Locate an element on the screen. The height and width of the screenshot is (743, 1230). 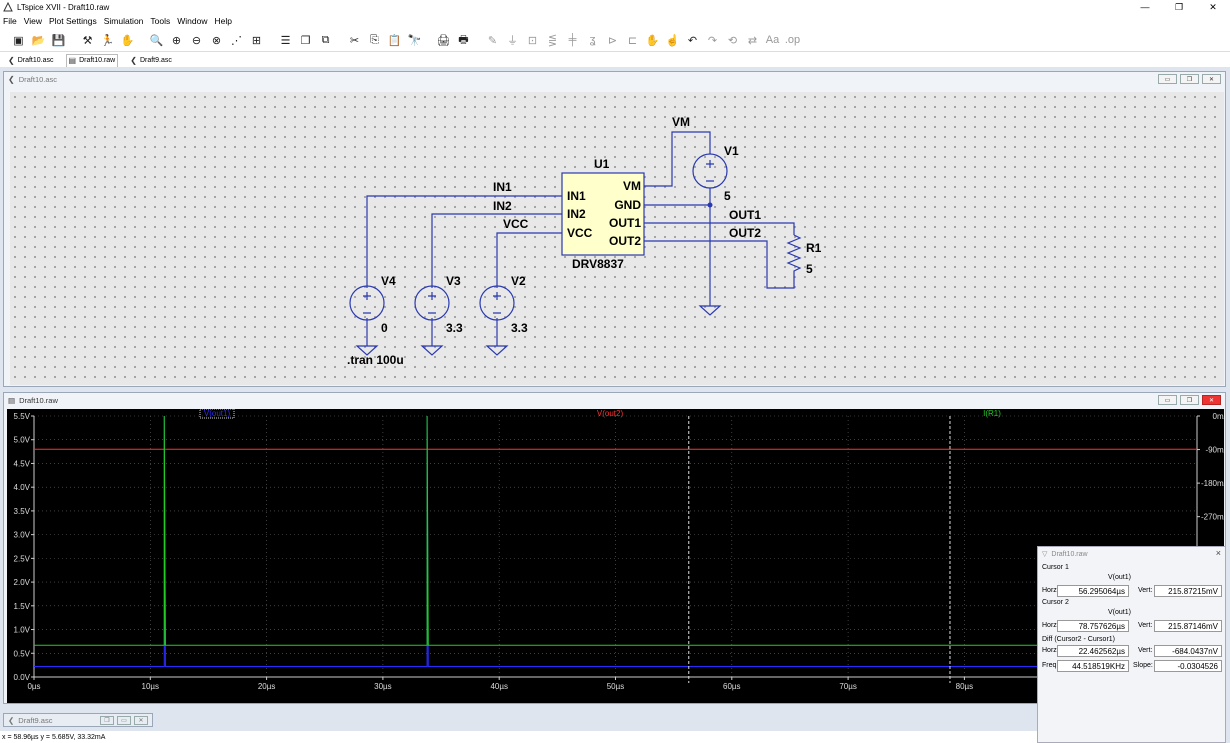
menu-simulation: Simulation is located at coordinates (124, 21).